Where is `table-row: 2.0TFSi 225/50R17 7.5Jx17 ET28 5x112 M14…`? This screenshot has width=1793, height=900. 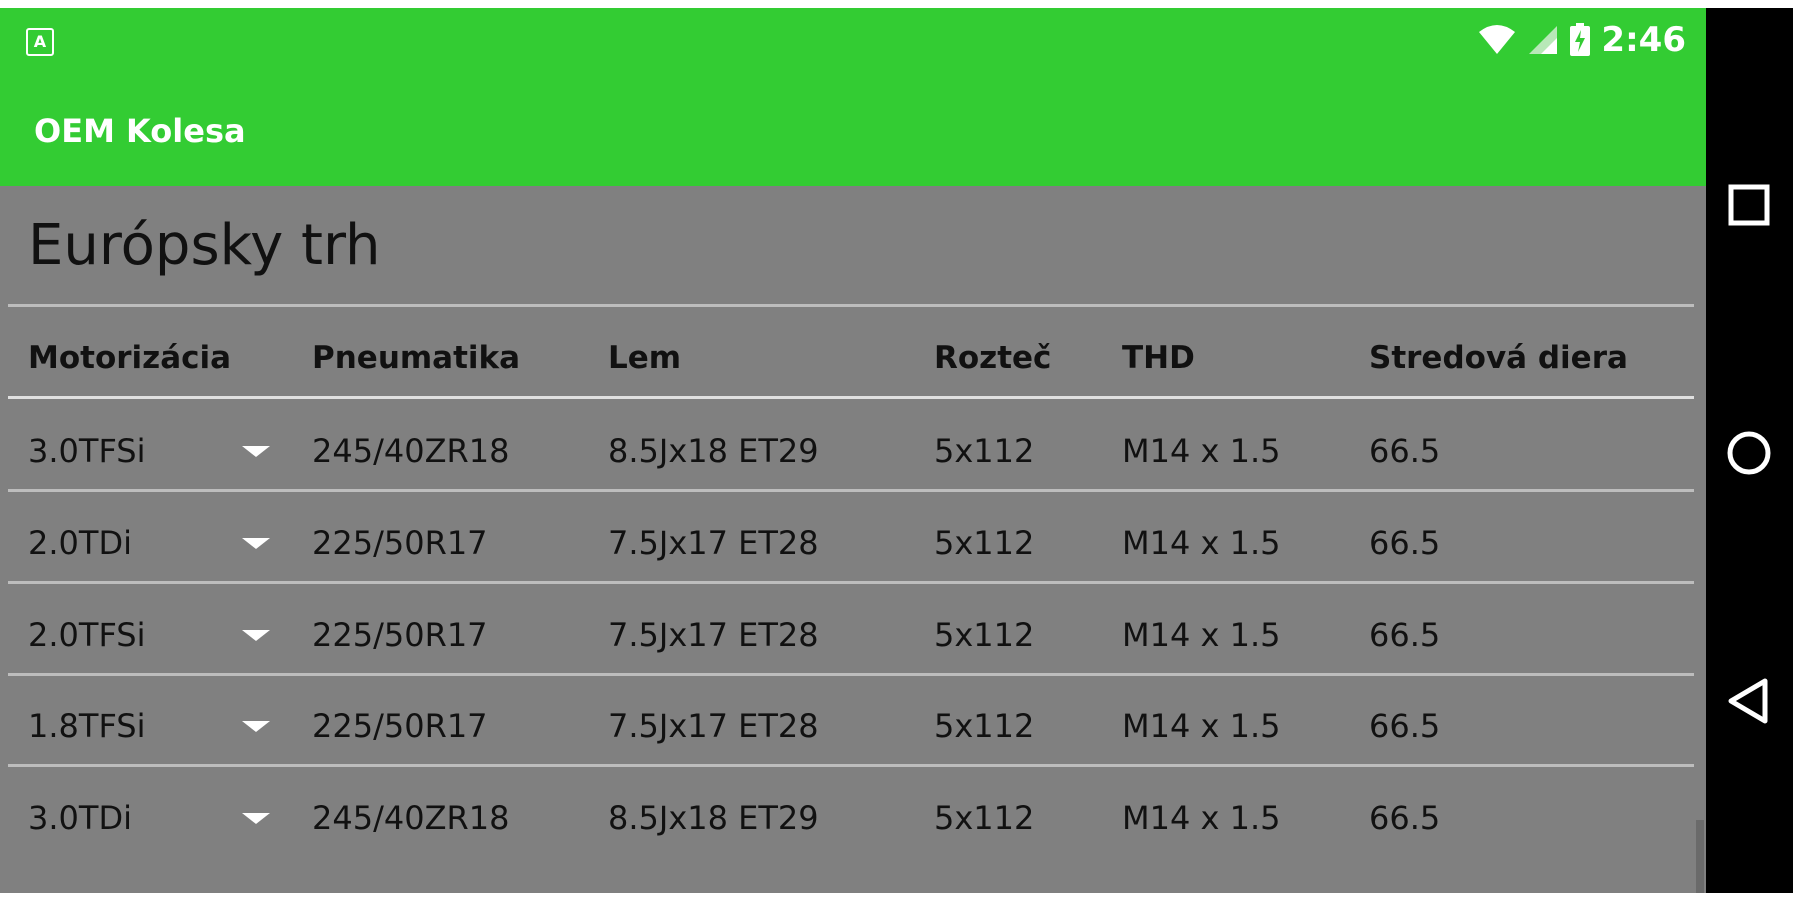 table-row: 2.0TFSi 225/50R17 7.5Jx17 ET28 5x112 M14… is located at coordinates (853, 635).